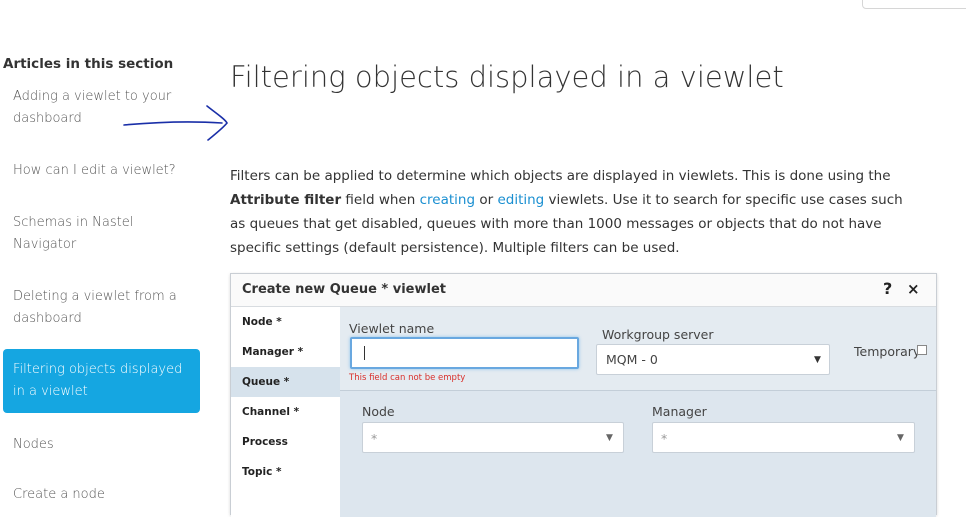 This screenshot has width=966, height=517. I want to click on node-label: Node, so click(378, 411).